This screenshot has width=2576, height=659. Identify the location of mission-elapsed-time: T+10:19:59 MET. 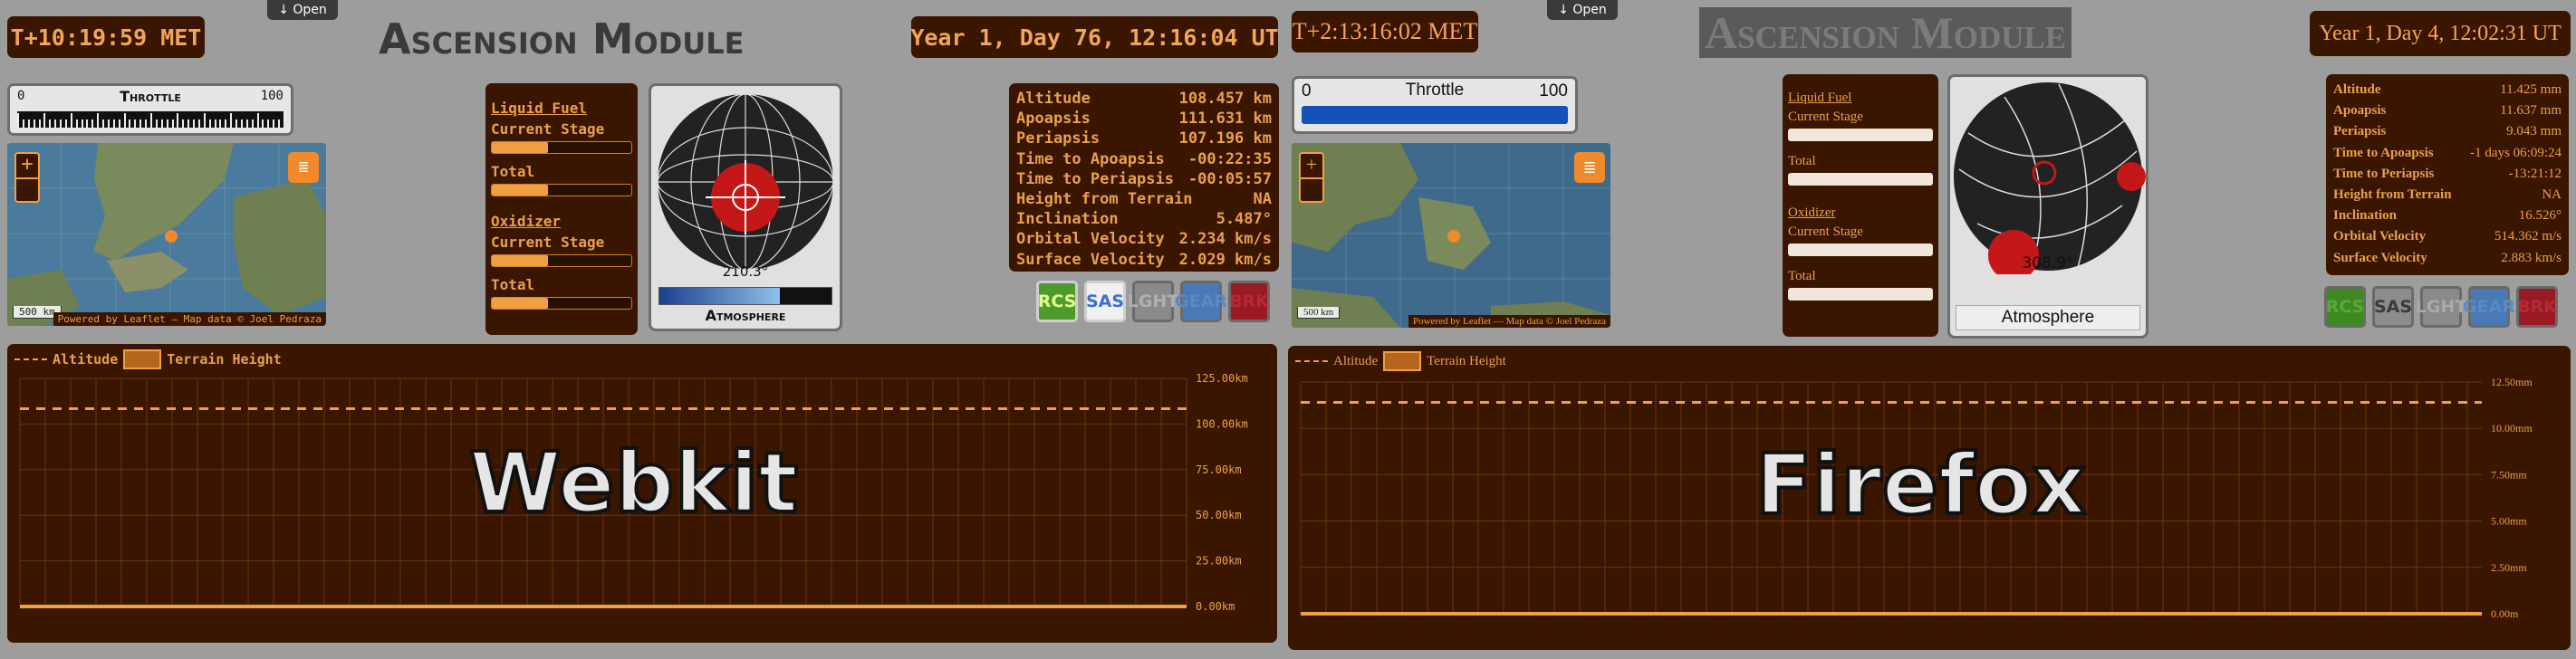
(106, 37).